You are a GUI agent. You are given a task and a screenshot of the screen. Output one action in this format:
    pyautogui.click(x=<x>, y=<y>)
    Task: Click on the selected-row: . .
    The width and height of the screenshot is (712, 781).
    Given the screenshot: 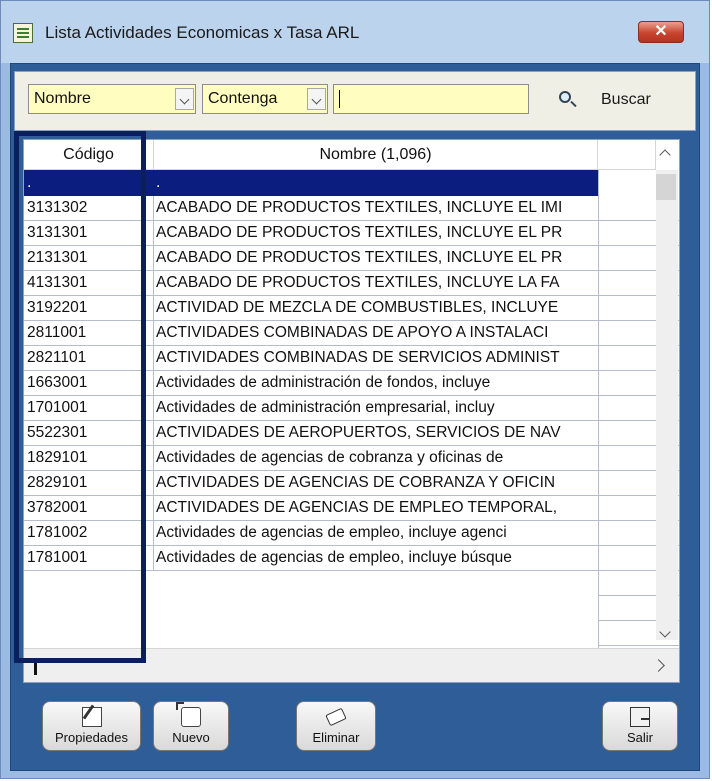 What is the action you would take?
    pyautogui.click(x=311, y=183)
    